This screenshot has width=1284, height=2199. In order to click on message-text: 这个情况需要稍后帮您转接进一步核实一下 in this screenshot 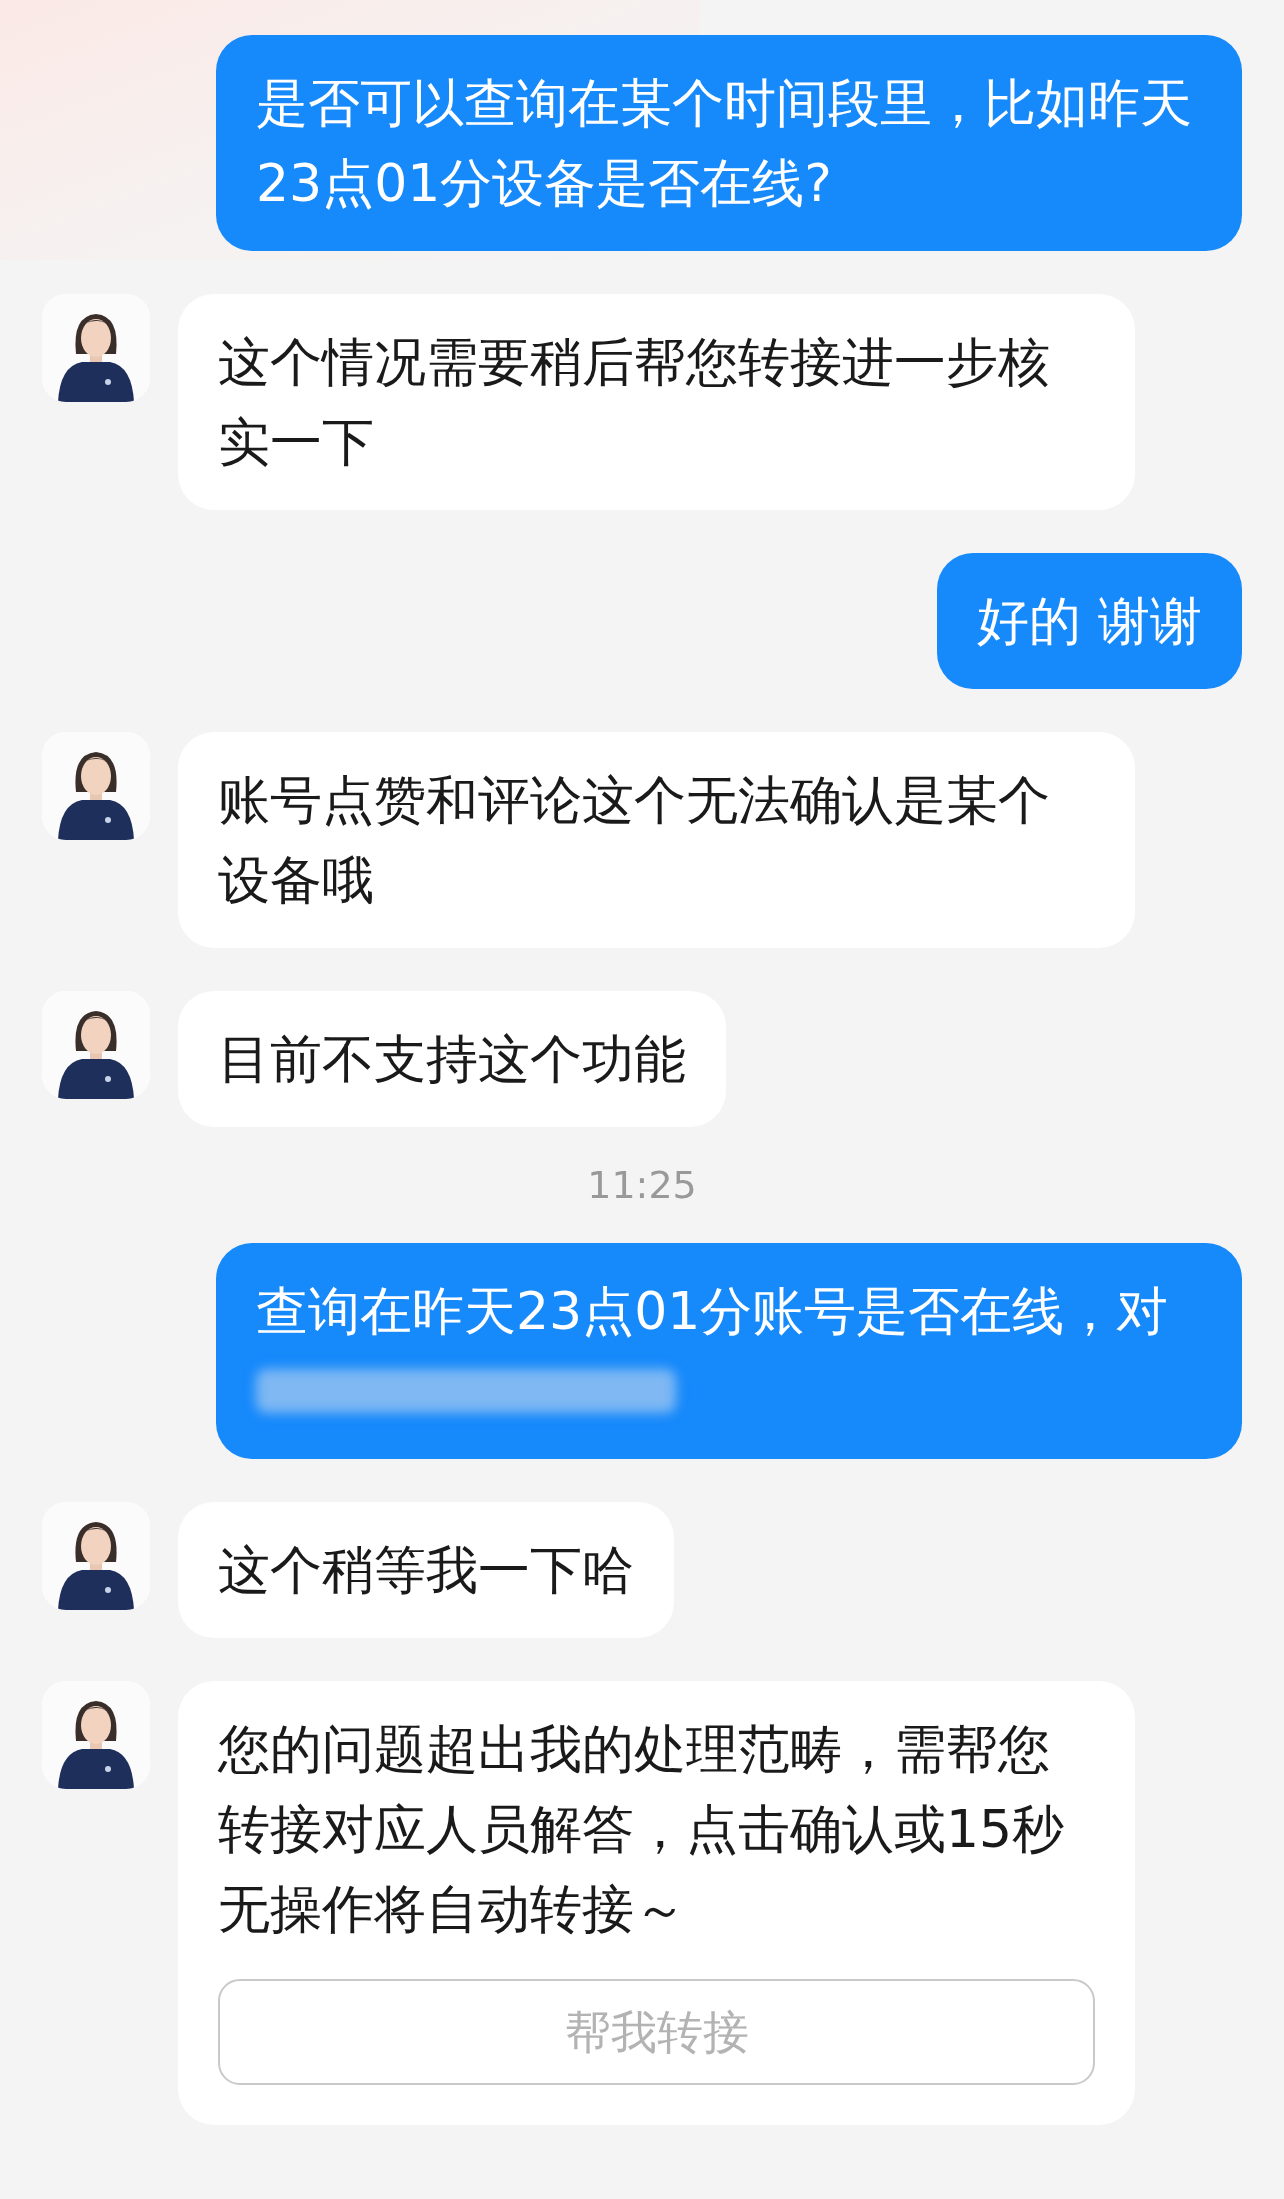, I will do `click(634, 402)`.